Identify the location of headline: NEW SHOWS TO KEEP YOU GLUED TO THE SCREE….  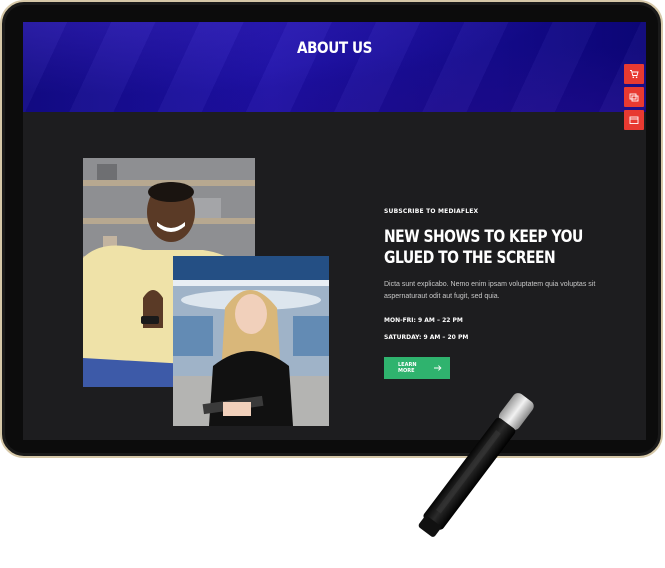
(499, 248).